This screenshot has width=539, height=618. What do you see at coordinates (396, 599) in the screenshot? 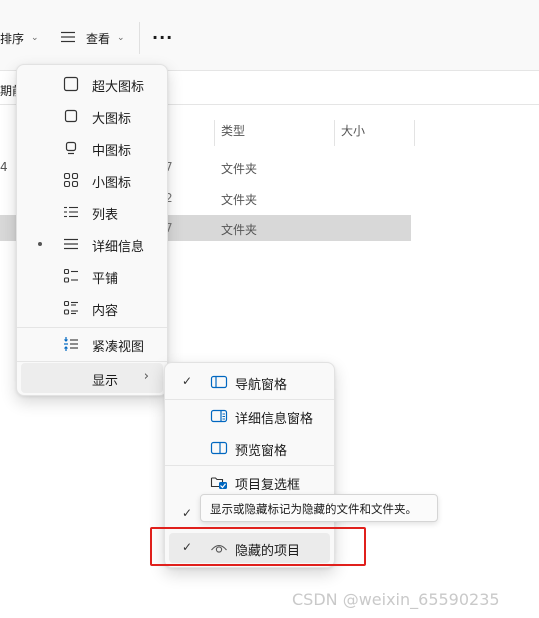
I see `watermark: CSDN @weixin_65590235` at bounding box center [396, 599].